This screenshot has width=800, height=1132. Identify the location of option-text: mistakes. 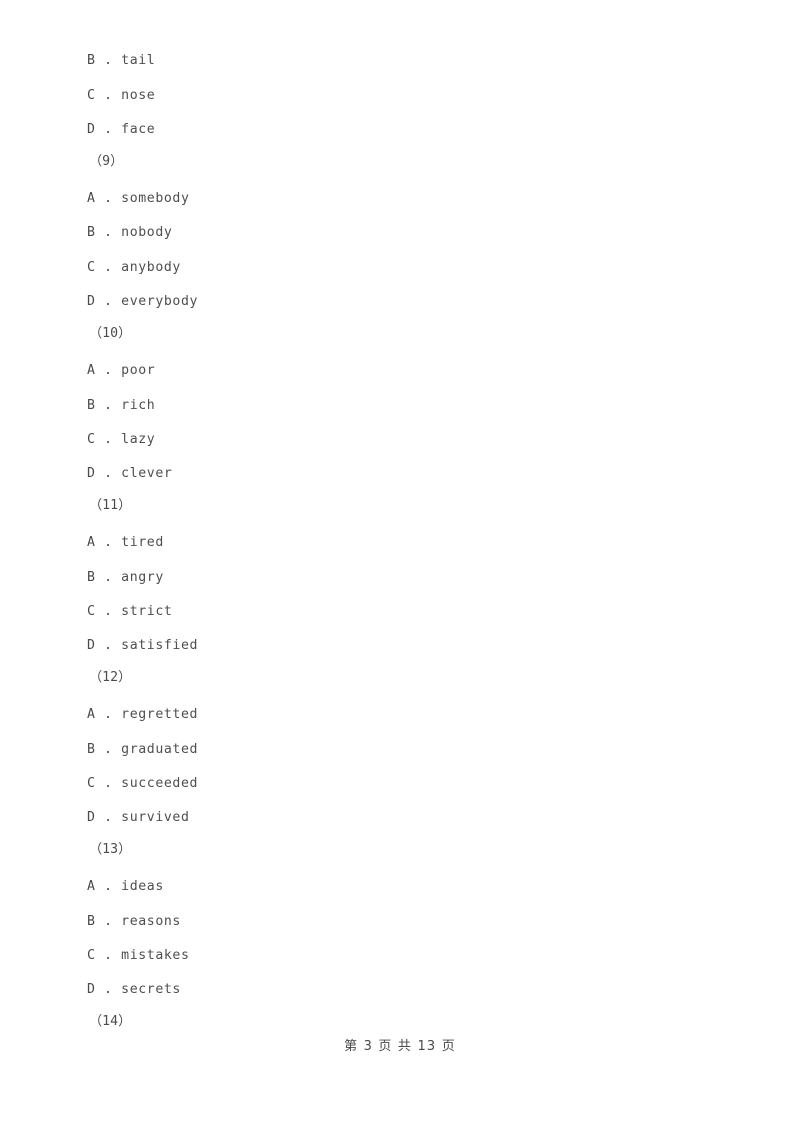
(155, 955).